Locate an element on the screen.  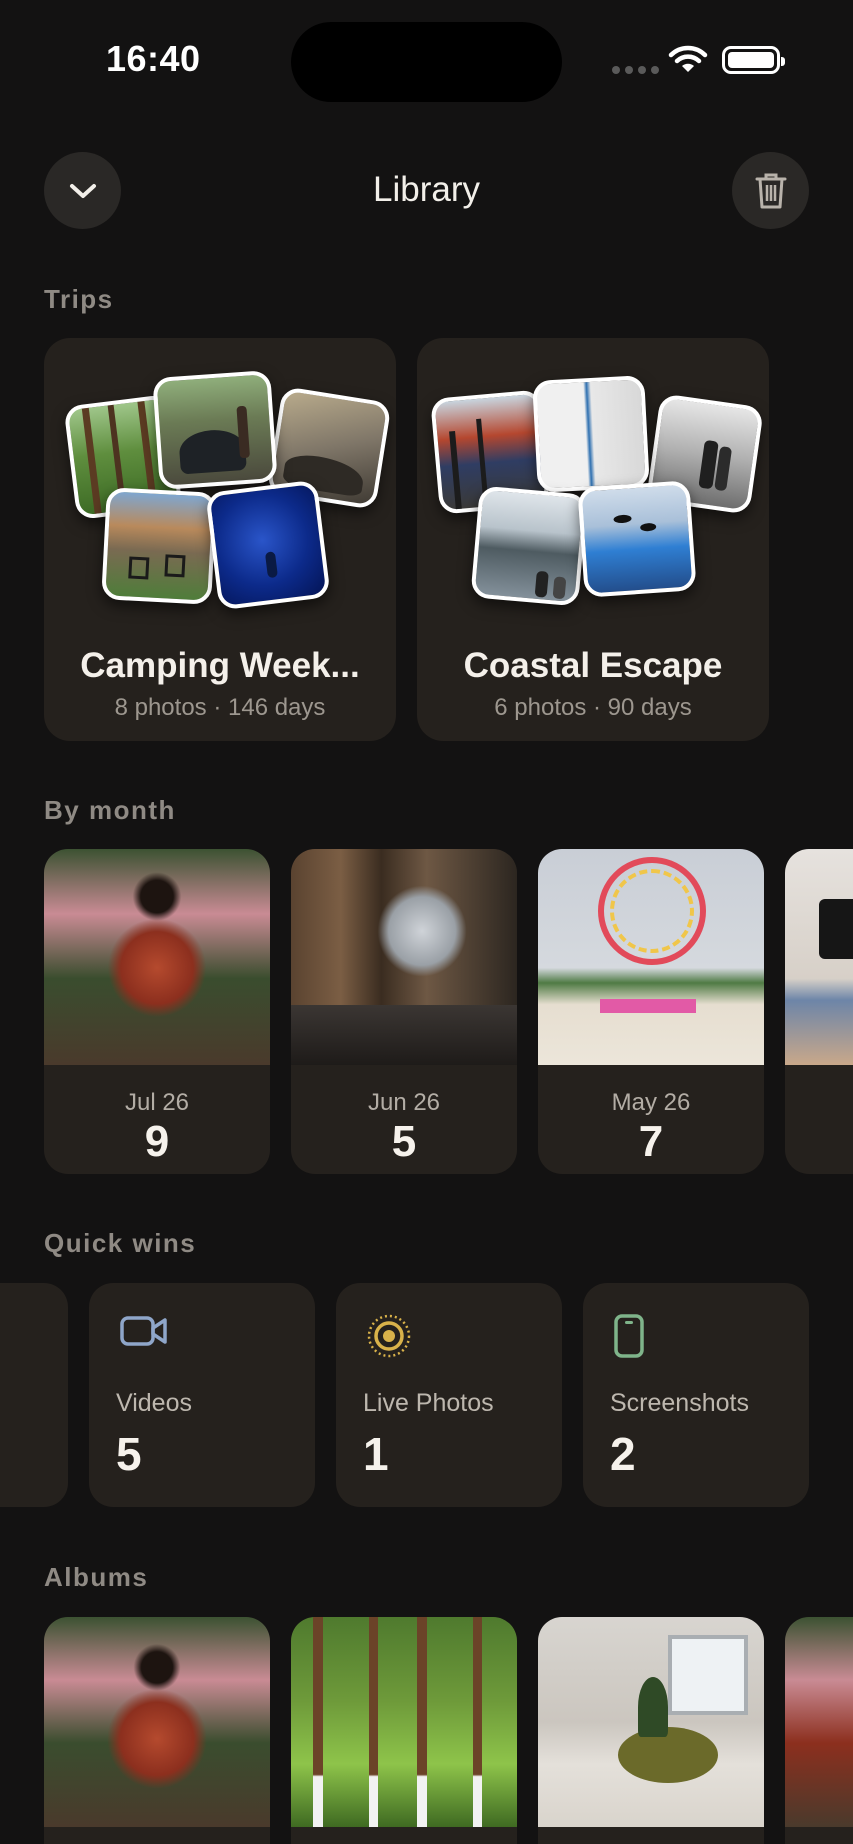
quick-win-count: 5 is located at coordinates (129, 1454).